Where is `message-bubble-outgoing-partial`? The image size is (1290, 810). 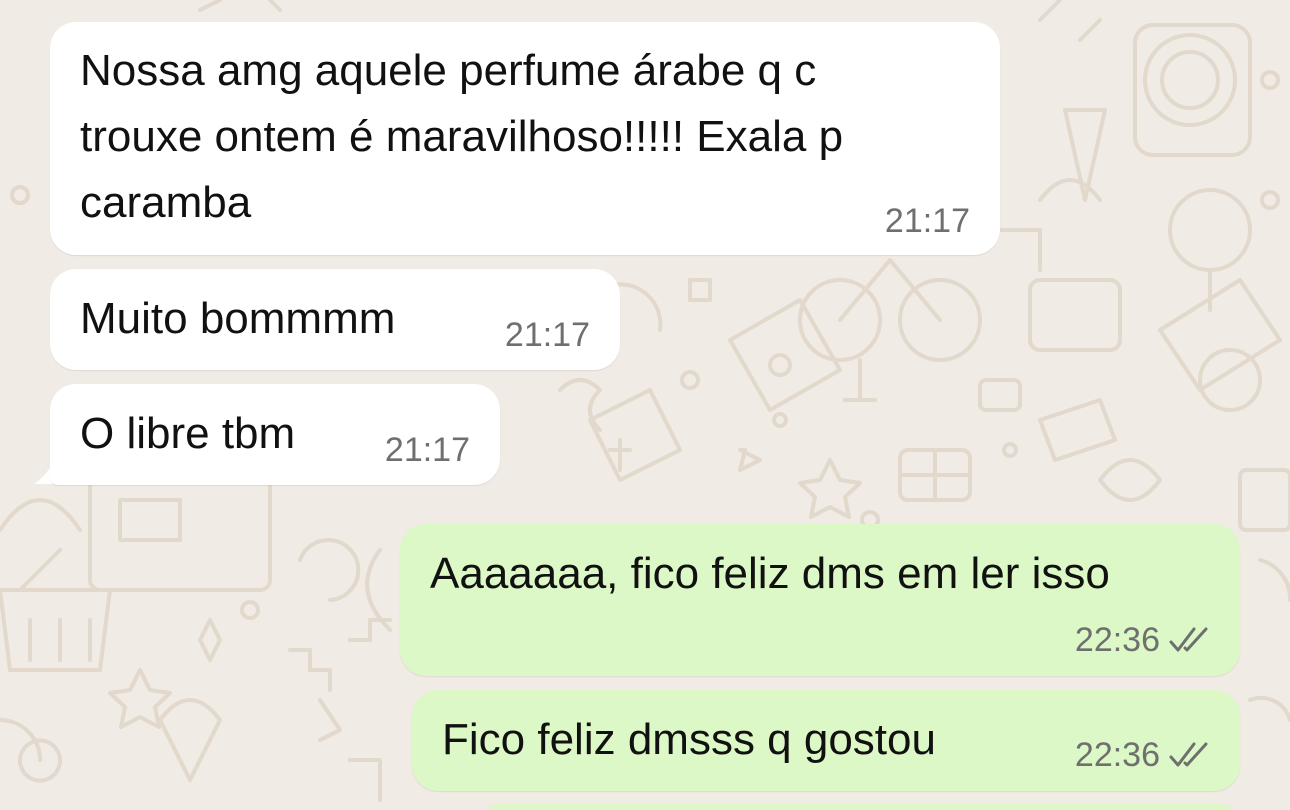
message-bubble-outgoing-partial is located at coordinates (860, 807).